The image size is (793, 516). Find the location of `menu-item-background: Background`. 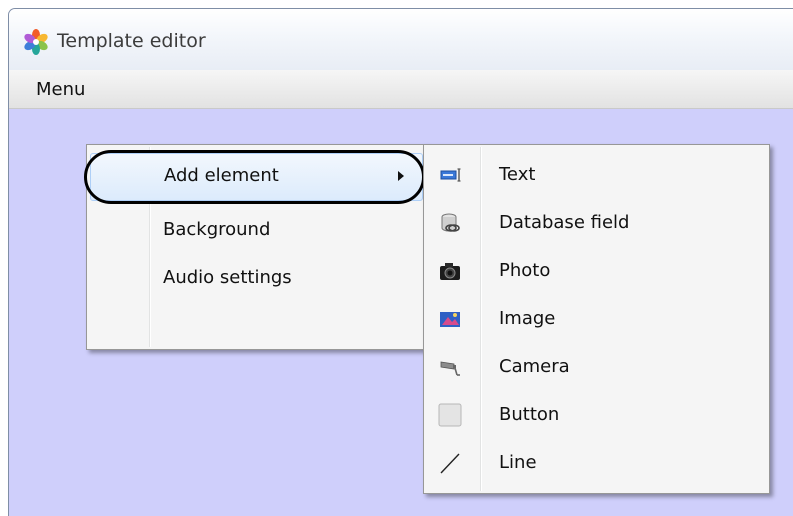

menu-item-background: Background is located at coordinates (256, 230).